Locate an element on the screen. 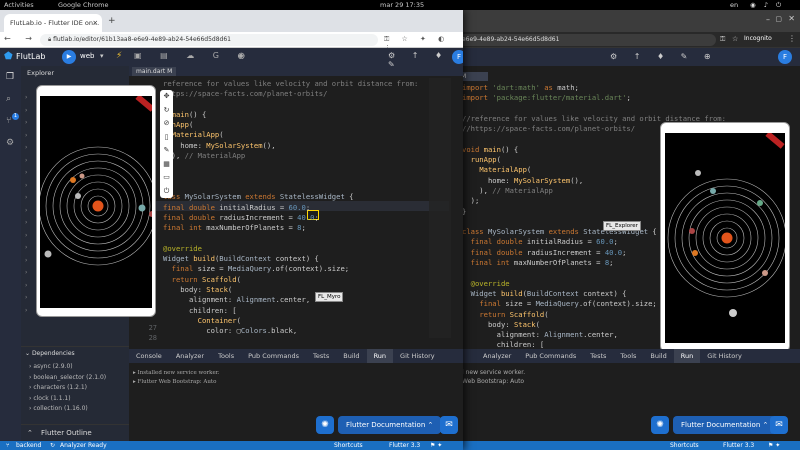  tab-build: Build is located at coordinates (351, 356).